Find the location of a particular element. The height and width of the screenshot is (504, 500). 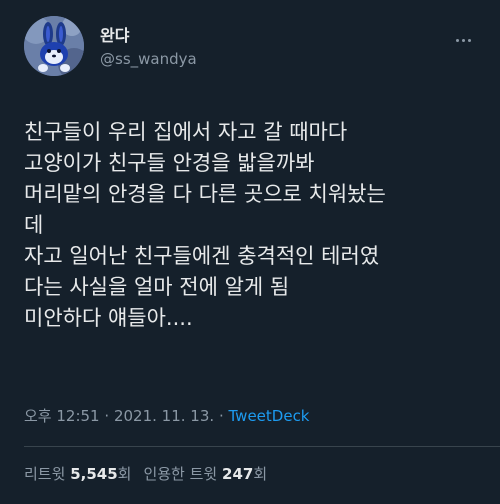

tweet-meta: 오후 12:51 · 2021. 11. 13. · TweetDeck is located at coordinates (167, 416).